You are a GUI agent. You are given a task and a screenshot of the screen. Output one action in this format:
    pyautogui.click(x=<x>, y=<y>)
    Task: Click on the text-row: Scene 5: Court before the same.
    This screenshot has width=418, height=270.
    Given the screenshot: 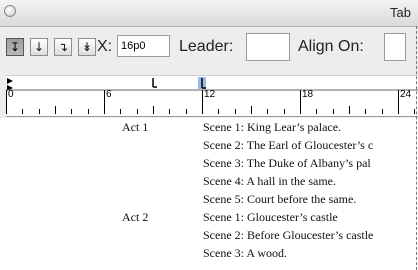 What is the action you would take?
    pyautogui.click(x=209, y=201)
    